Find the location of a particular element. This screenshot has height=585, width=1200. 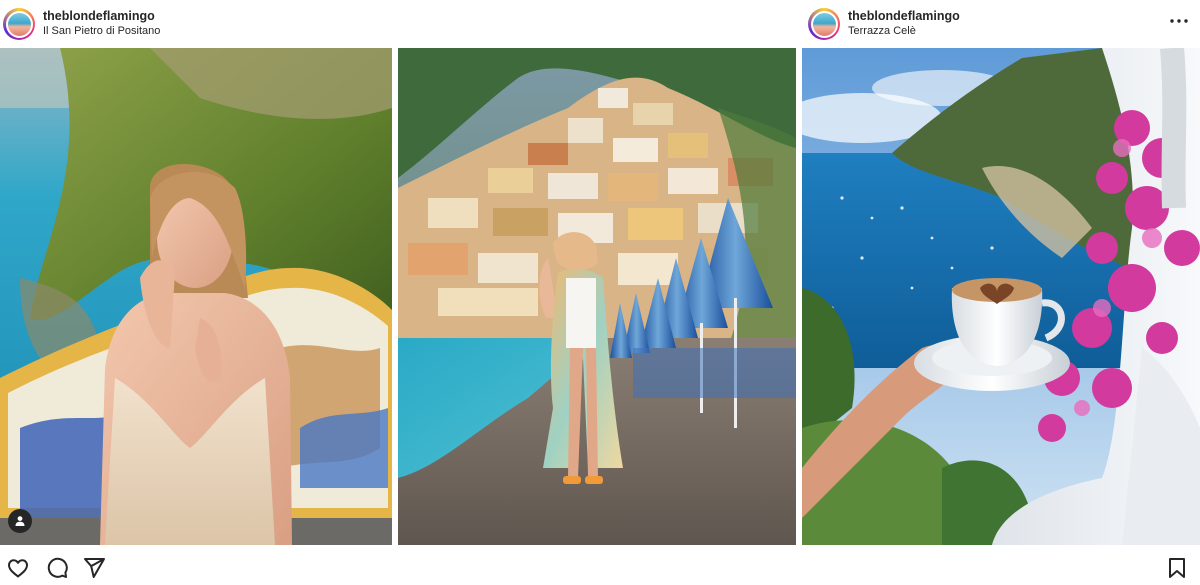

share-button is located at coordinates (94, 568).